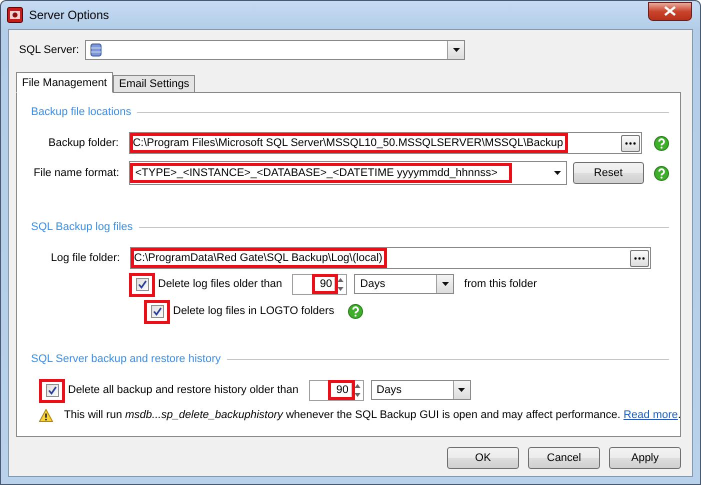  Describe the element at coordinates (650, 415) in the screenshot. I see `read-more-link: Read more` at that location.